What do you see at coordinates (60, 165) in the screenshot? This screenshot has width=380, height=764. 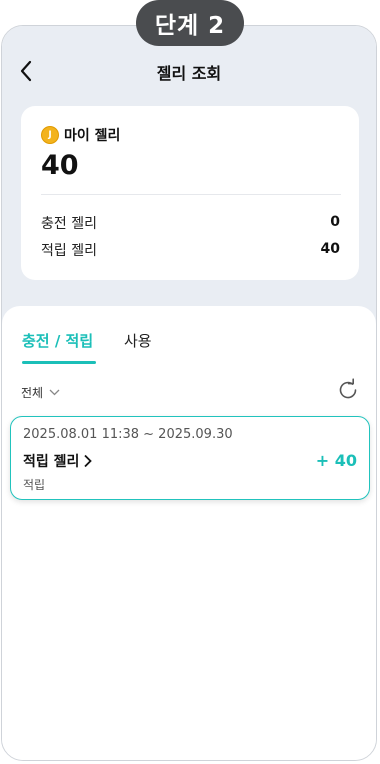 I see `total-jelly-value: 40` at bounding box center [60, 165].